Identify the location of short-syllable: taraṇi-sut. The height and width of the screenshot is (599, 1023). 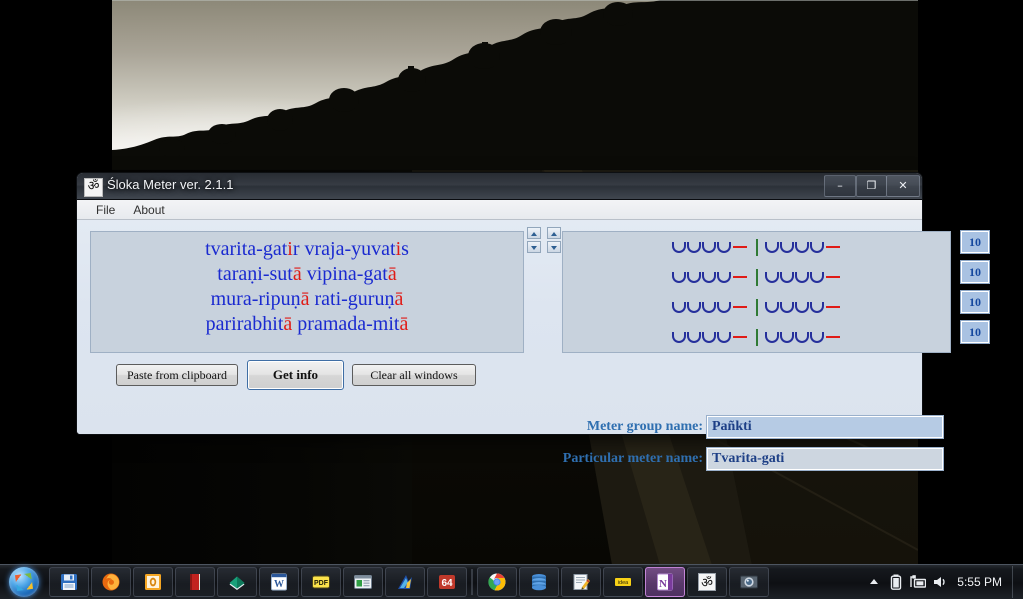
(255, 274).